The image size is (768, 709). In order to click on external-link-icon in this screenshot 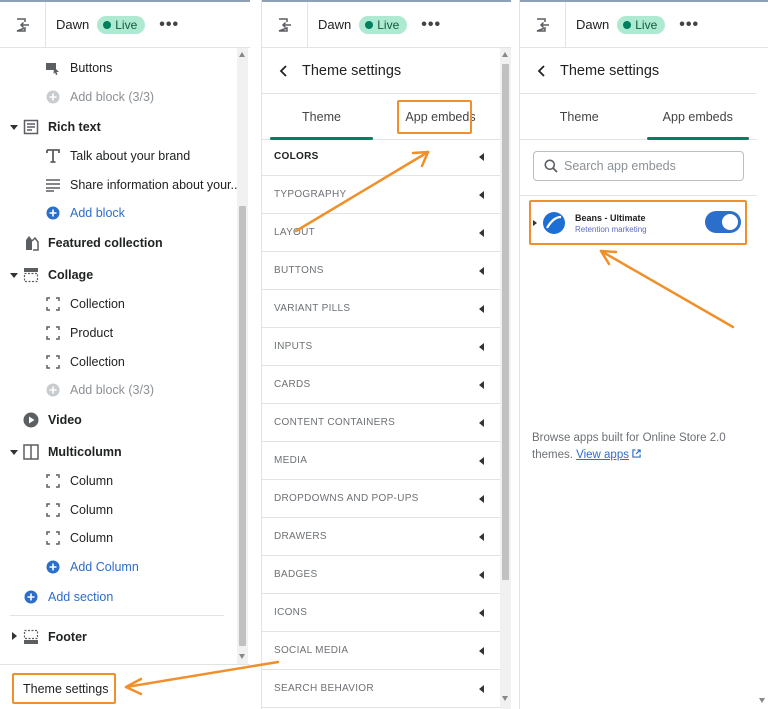, I will do `click(636, 453)`.